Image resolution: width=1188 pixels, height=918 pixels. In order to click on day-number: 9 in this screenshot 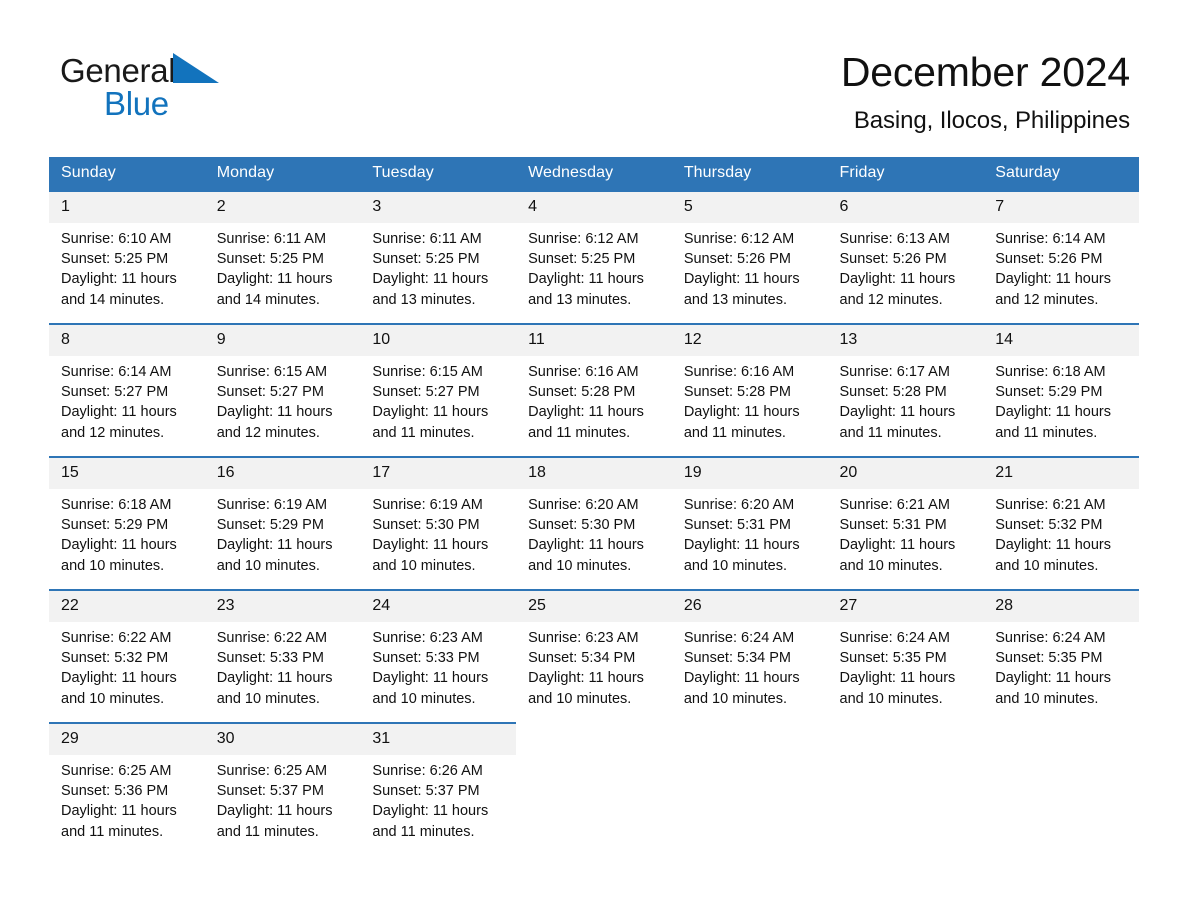, I will do `click(282, 340)`.